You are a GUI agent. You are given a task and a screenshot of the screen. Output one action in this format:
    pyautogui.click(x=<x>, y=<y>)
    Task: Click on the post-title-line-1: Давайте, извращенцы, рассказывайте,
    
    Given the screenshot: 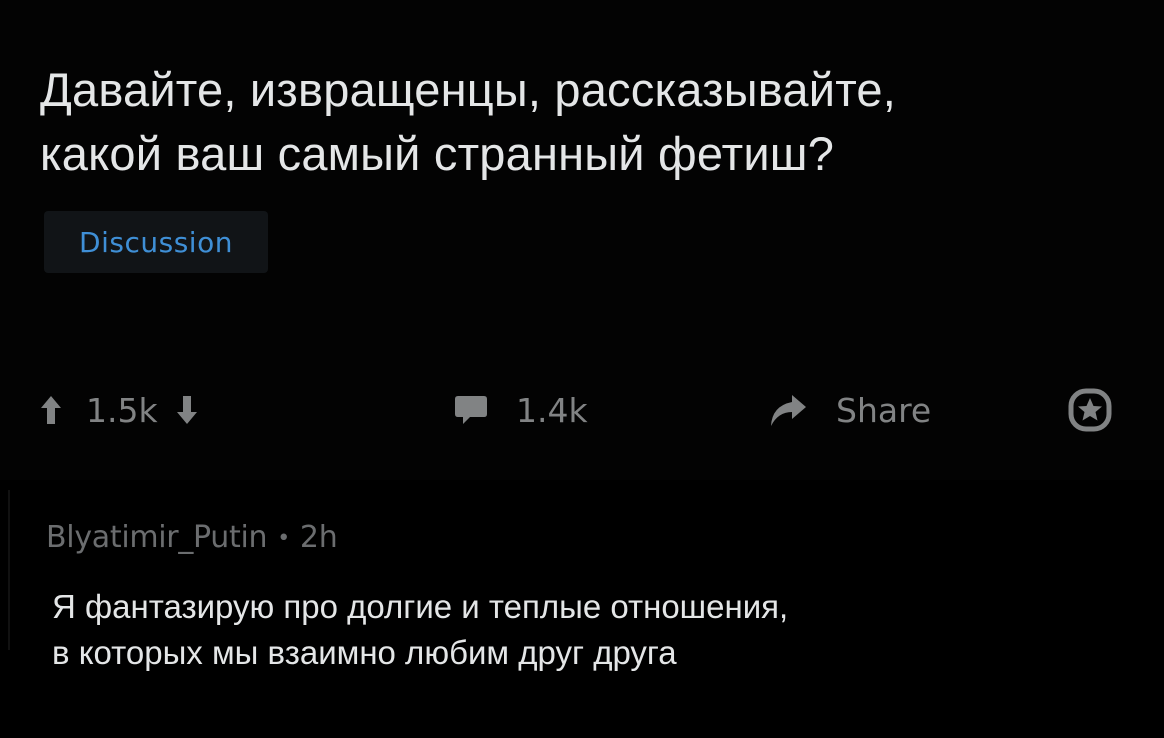 What is the action you would take?
    pyautogui.click(x=468, y=89)
    